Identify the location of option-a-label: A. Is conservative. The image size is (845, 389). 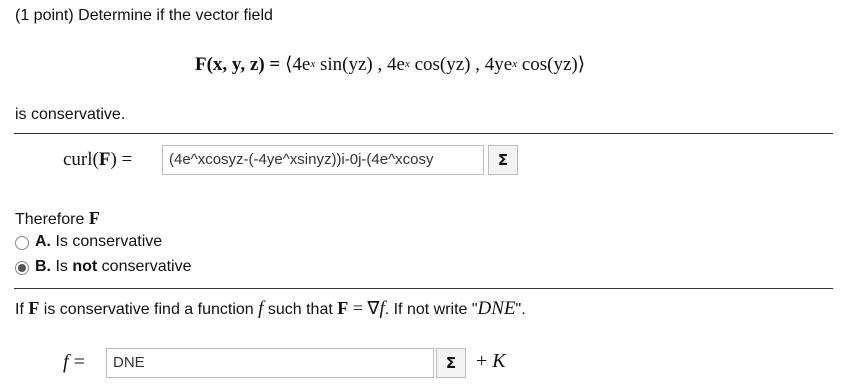
(98, 242).